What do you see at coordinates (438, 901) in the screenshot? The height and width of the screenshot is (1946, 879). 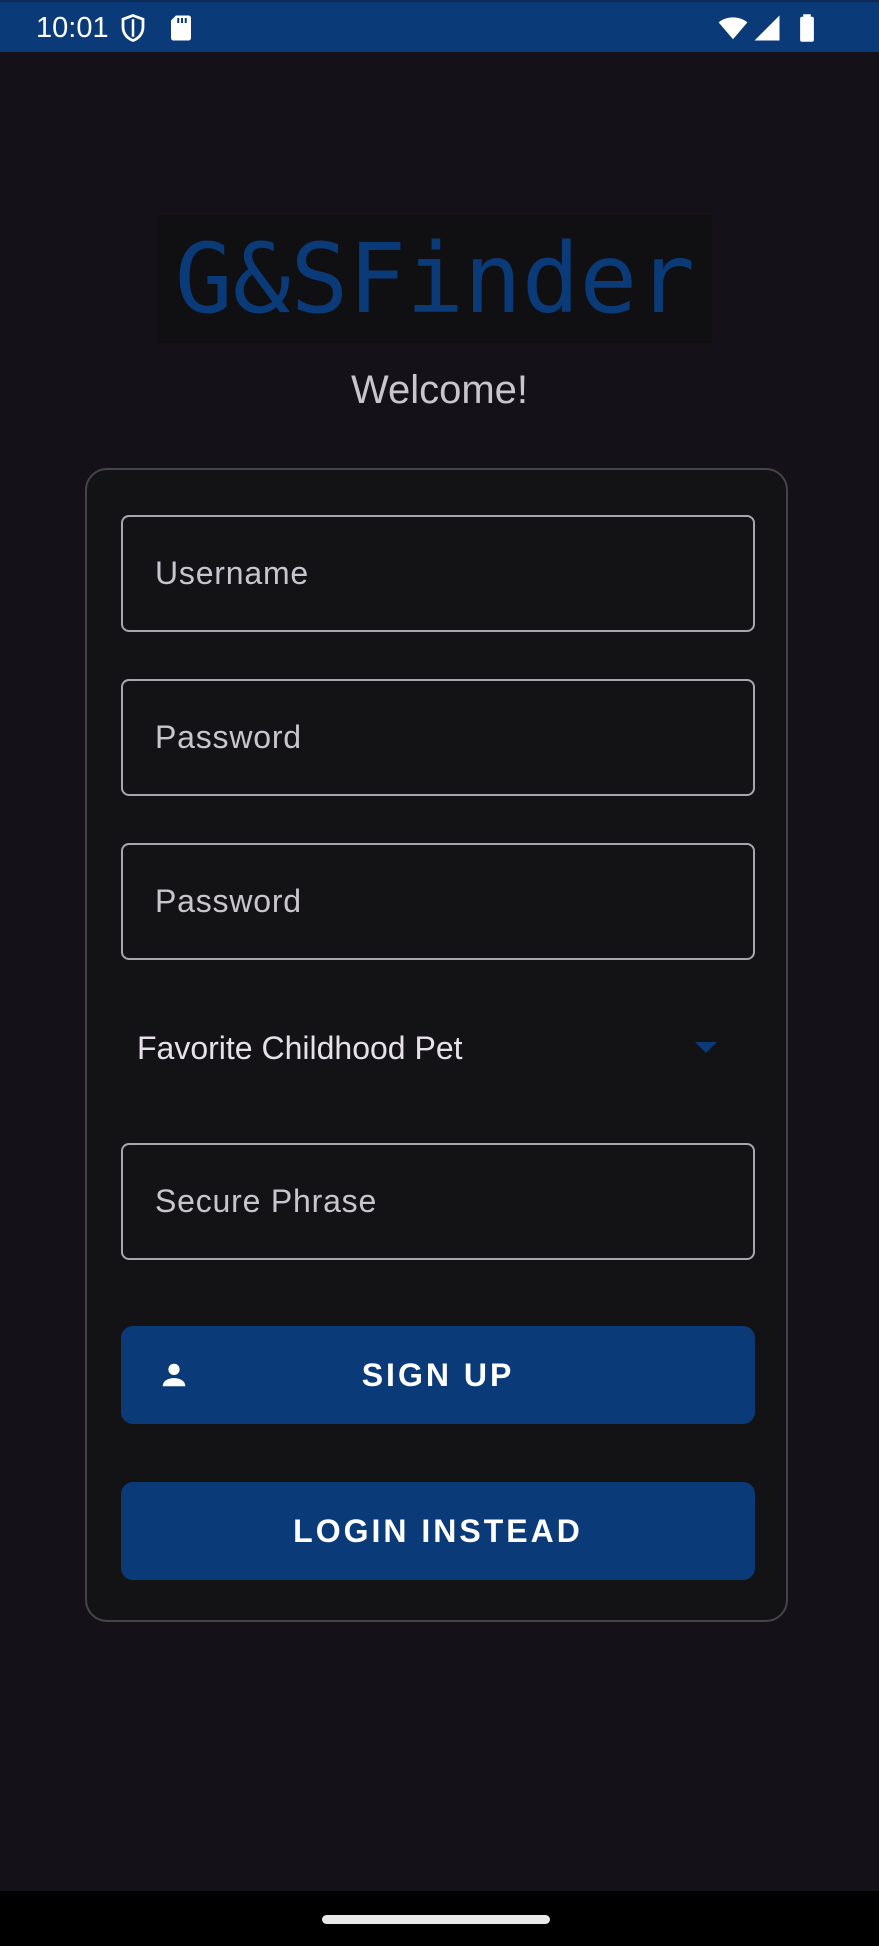 I see `confirm-password-field: Password` at bounding box center [438, 901].